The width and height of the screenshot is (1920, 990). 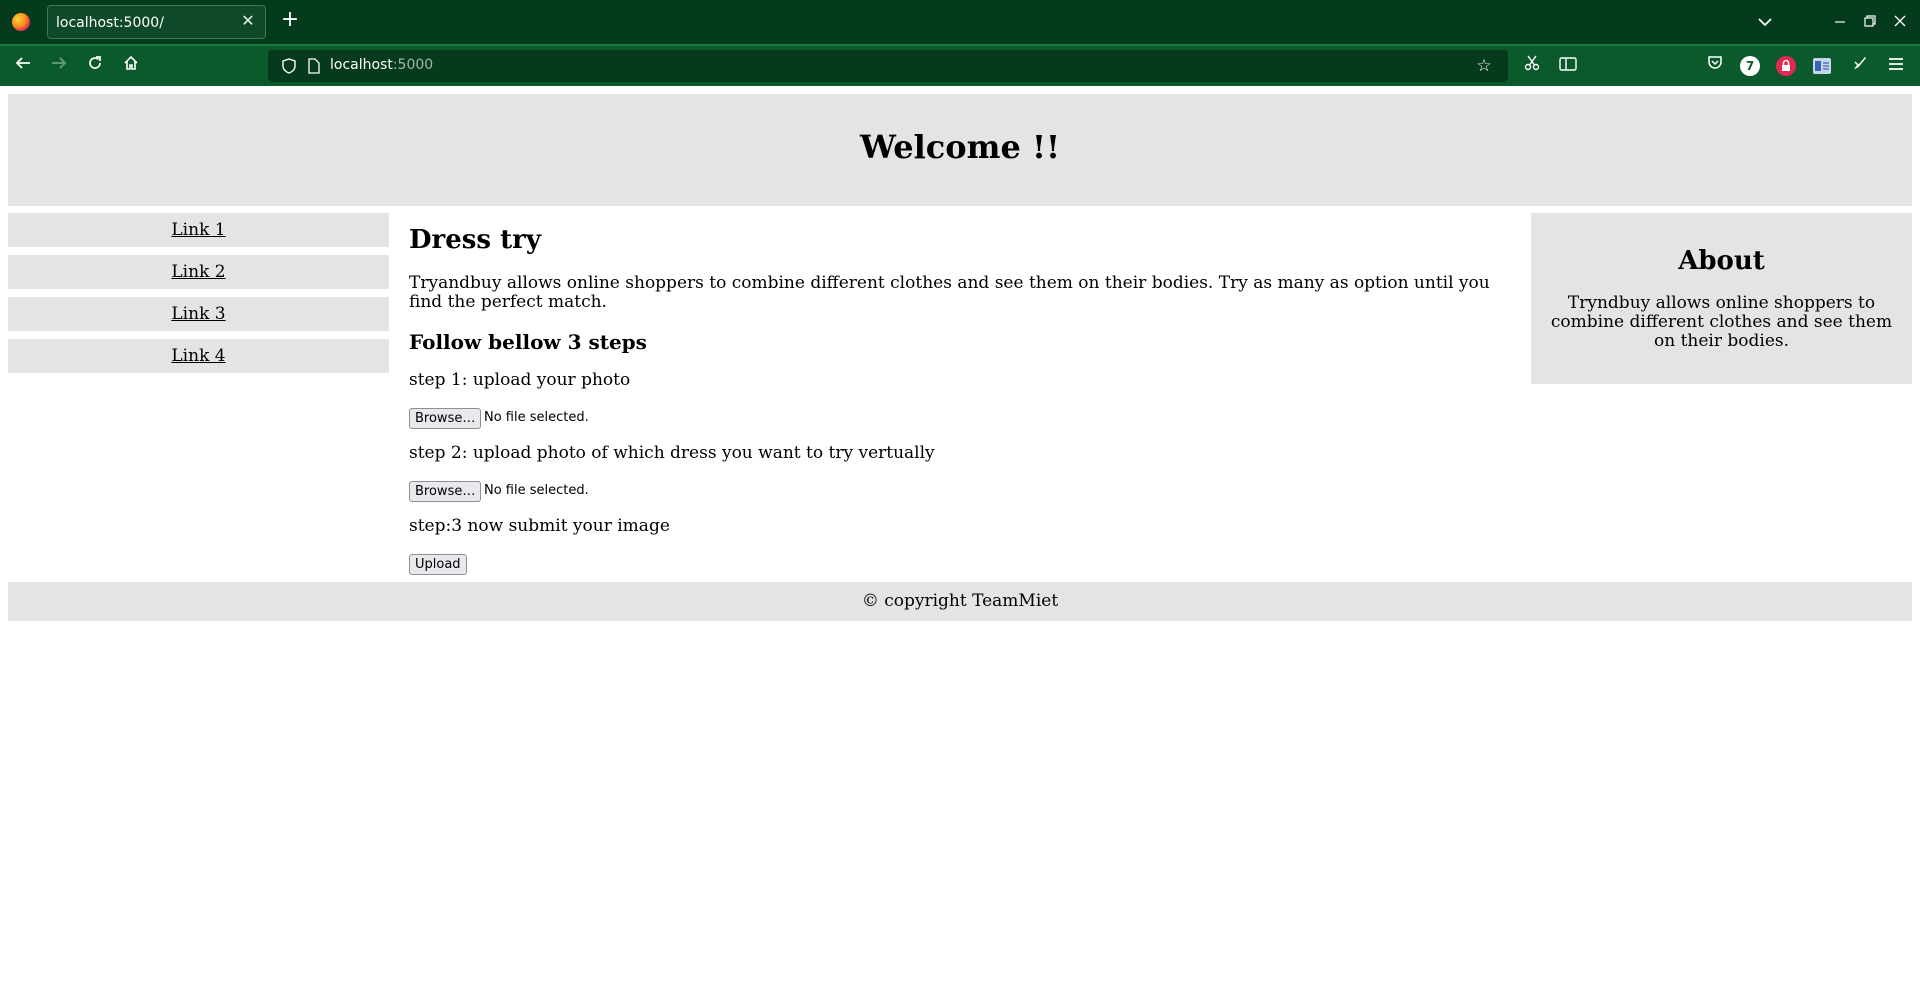 What do you see at coordinates (1715, 66) in the screenshot?
I see `pocket-icon` at bounding box center [1715, 66].